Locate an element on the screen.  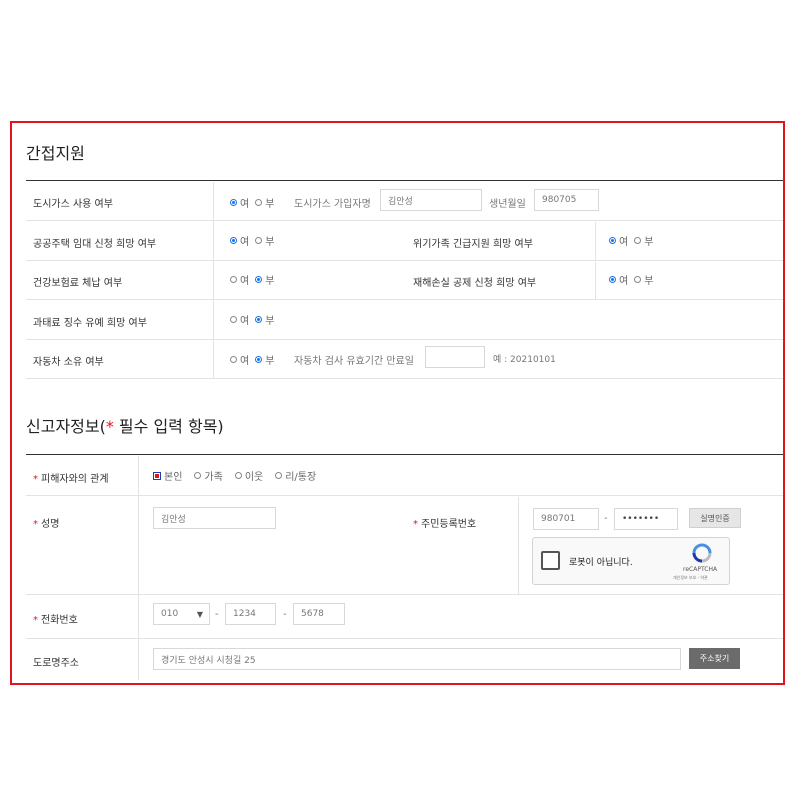
health-insurance-yes: 여 is located at coordinates (239, 279).